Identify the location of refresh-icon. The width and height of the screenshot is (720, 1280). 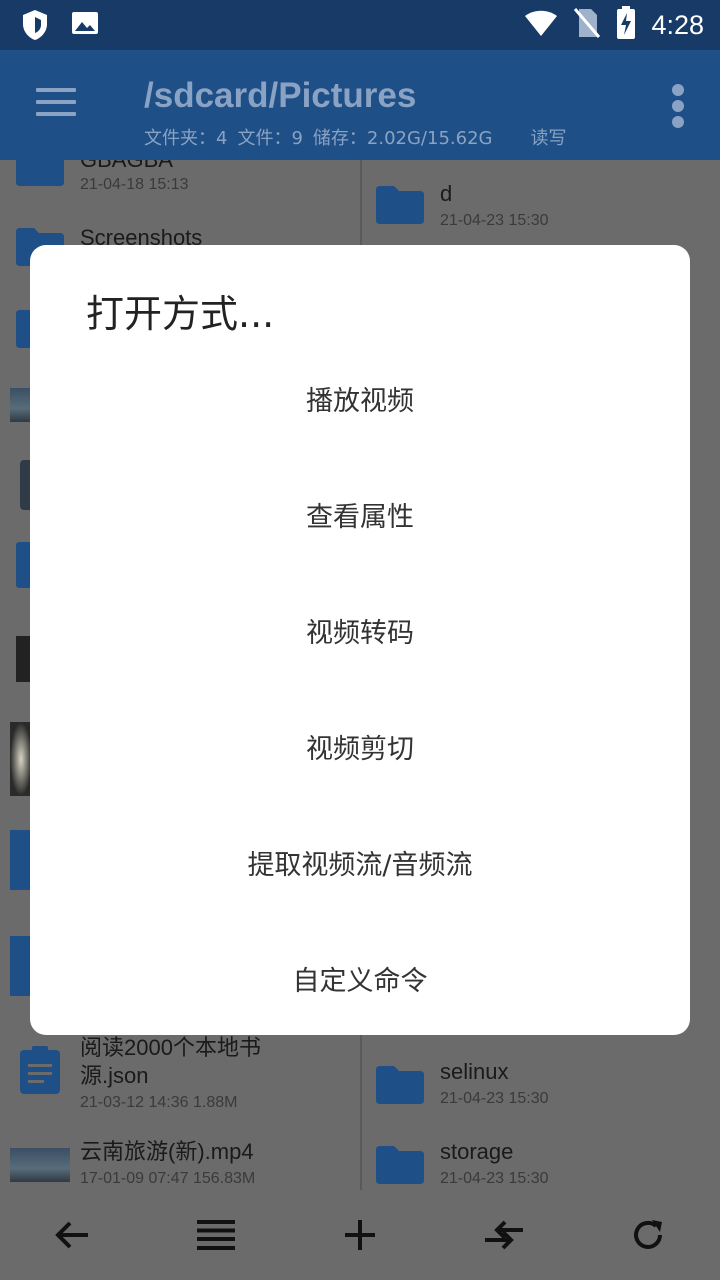
(648, 1235).